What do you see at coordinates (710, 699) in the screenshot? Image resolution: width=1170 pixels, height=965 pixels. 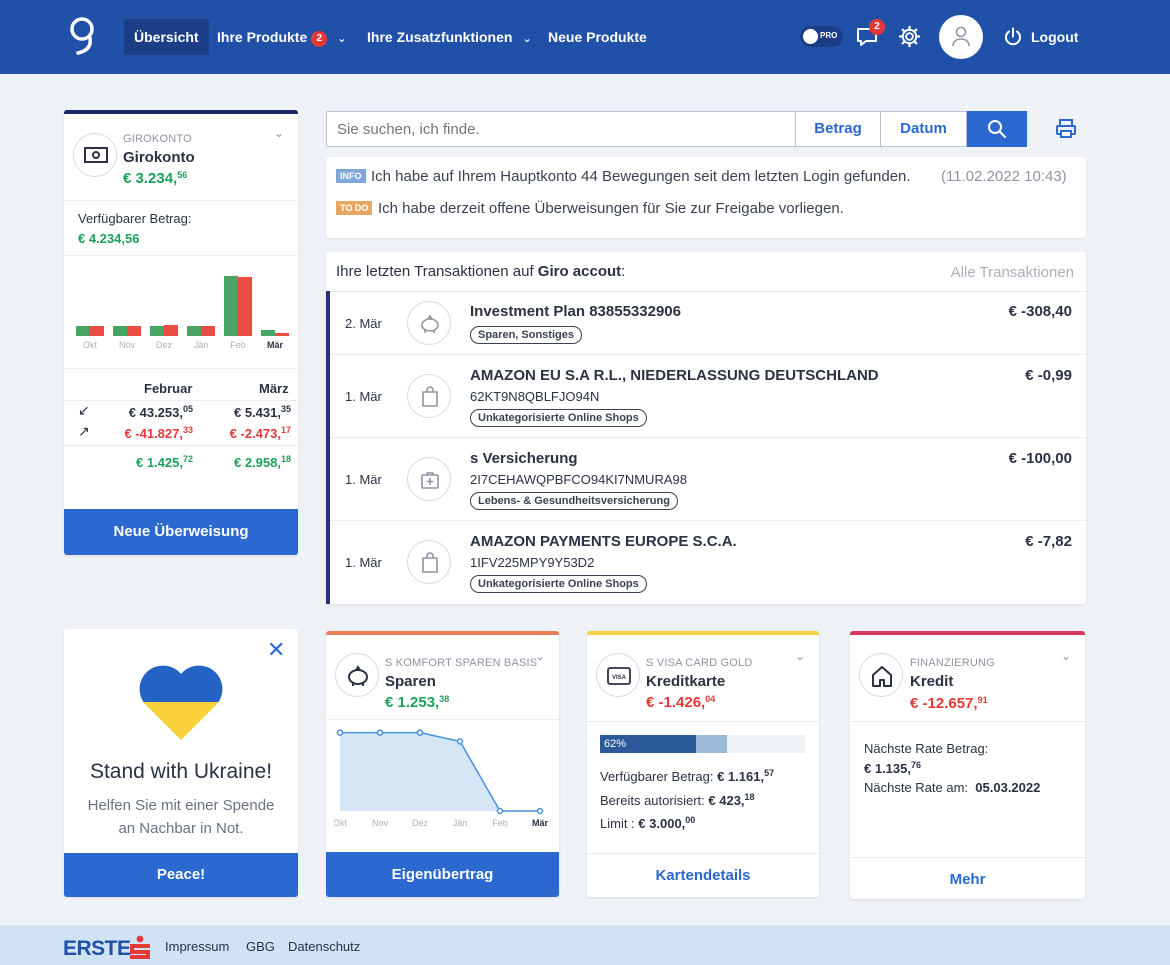 I see `balance-cents: 04` at bounding box center [710, 699].